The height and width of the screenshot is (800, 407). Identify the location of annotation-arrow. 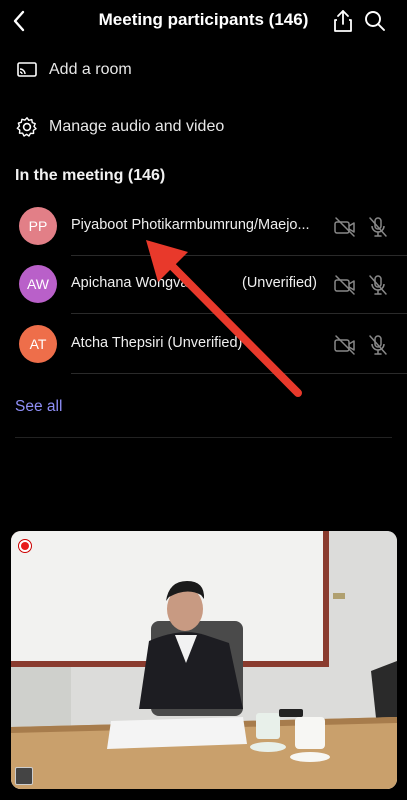
(224, 318).